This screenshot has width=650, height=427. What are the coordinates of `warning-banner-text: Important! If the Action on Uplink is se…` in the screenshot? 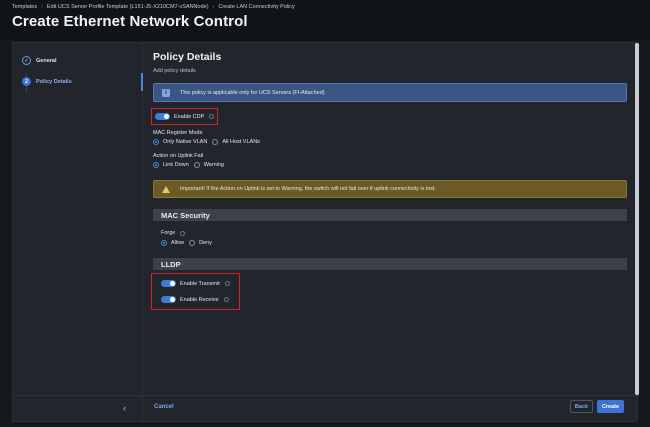 It's located at (308, 189).